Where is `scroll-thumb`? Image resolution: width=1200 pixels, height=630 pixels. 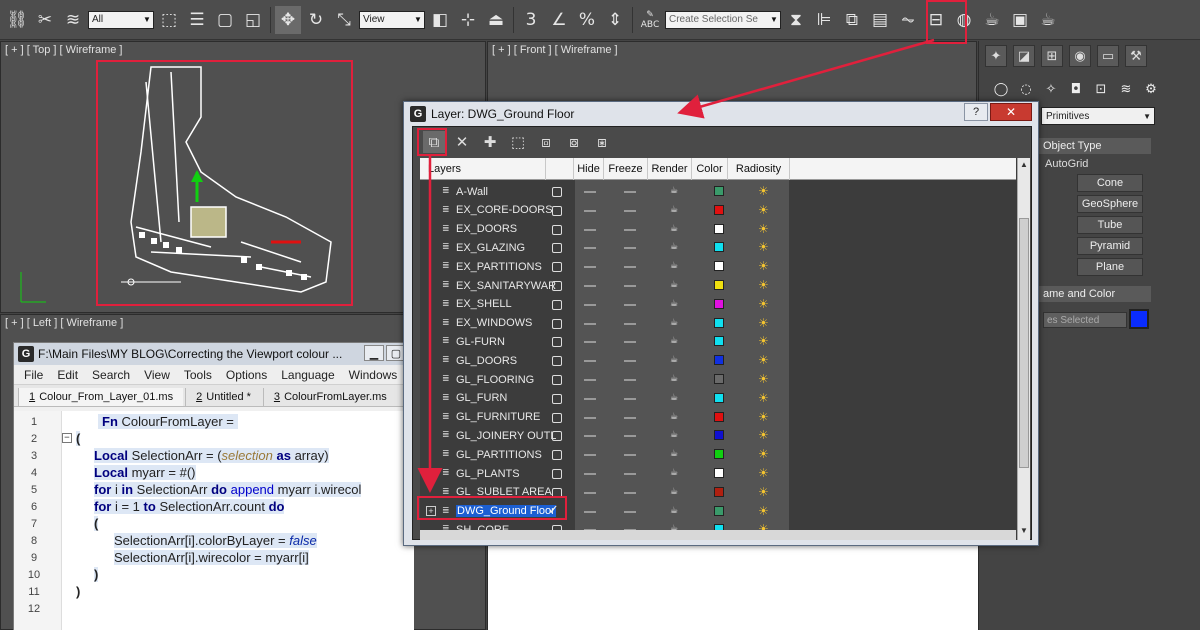 scroll-thumb is located at coordinates (1024, 343).